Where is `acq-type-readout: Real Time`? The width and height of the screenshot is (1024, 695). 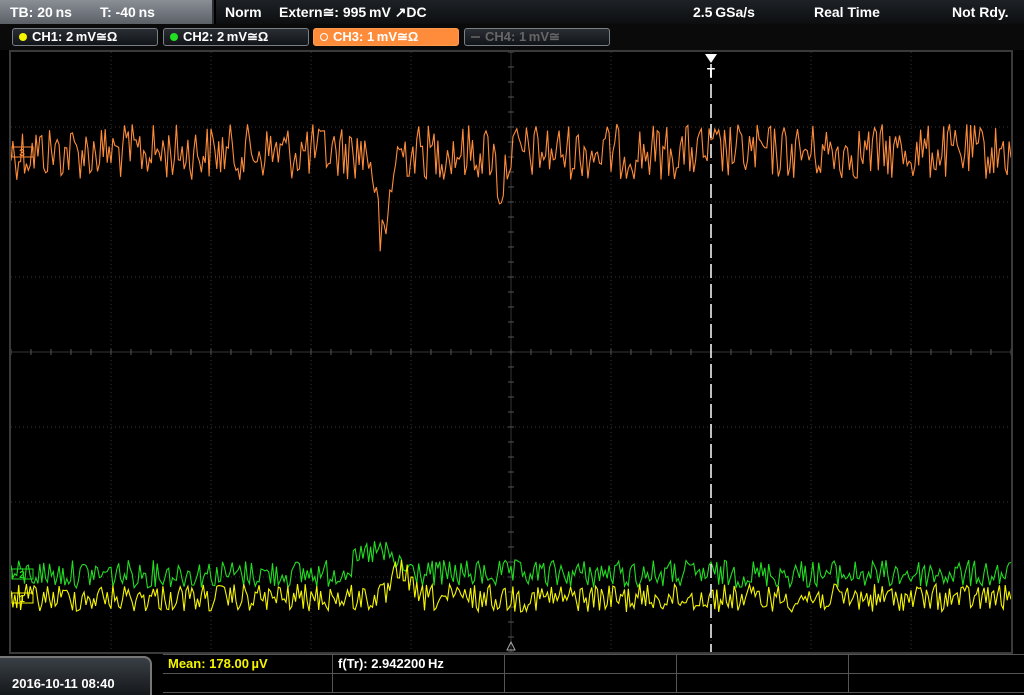 acq-type-readout: Real Time is located at coordinates (847, 12).